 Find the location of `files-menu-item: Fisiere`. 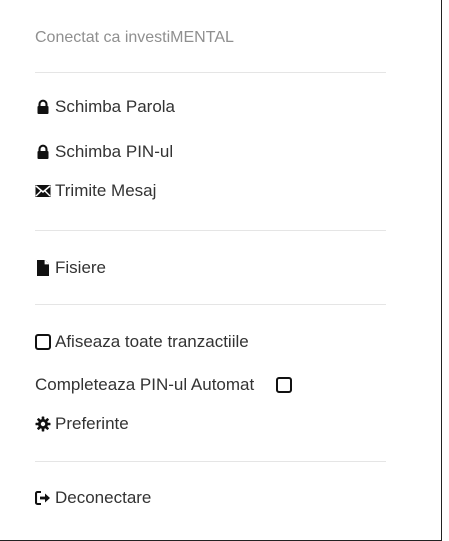

files-menu-item: Fisiere is located at coordinates (70, 267).